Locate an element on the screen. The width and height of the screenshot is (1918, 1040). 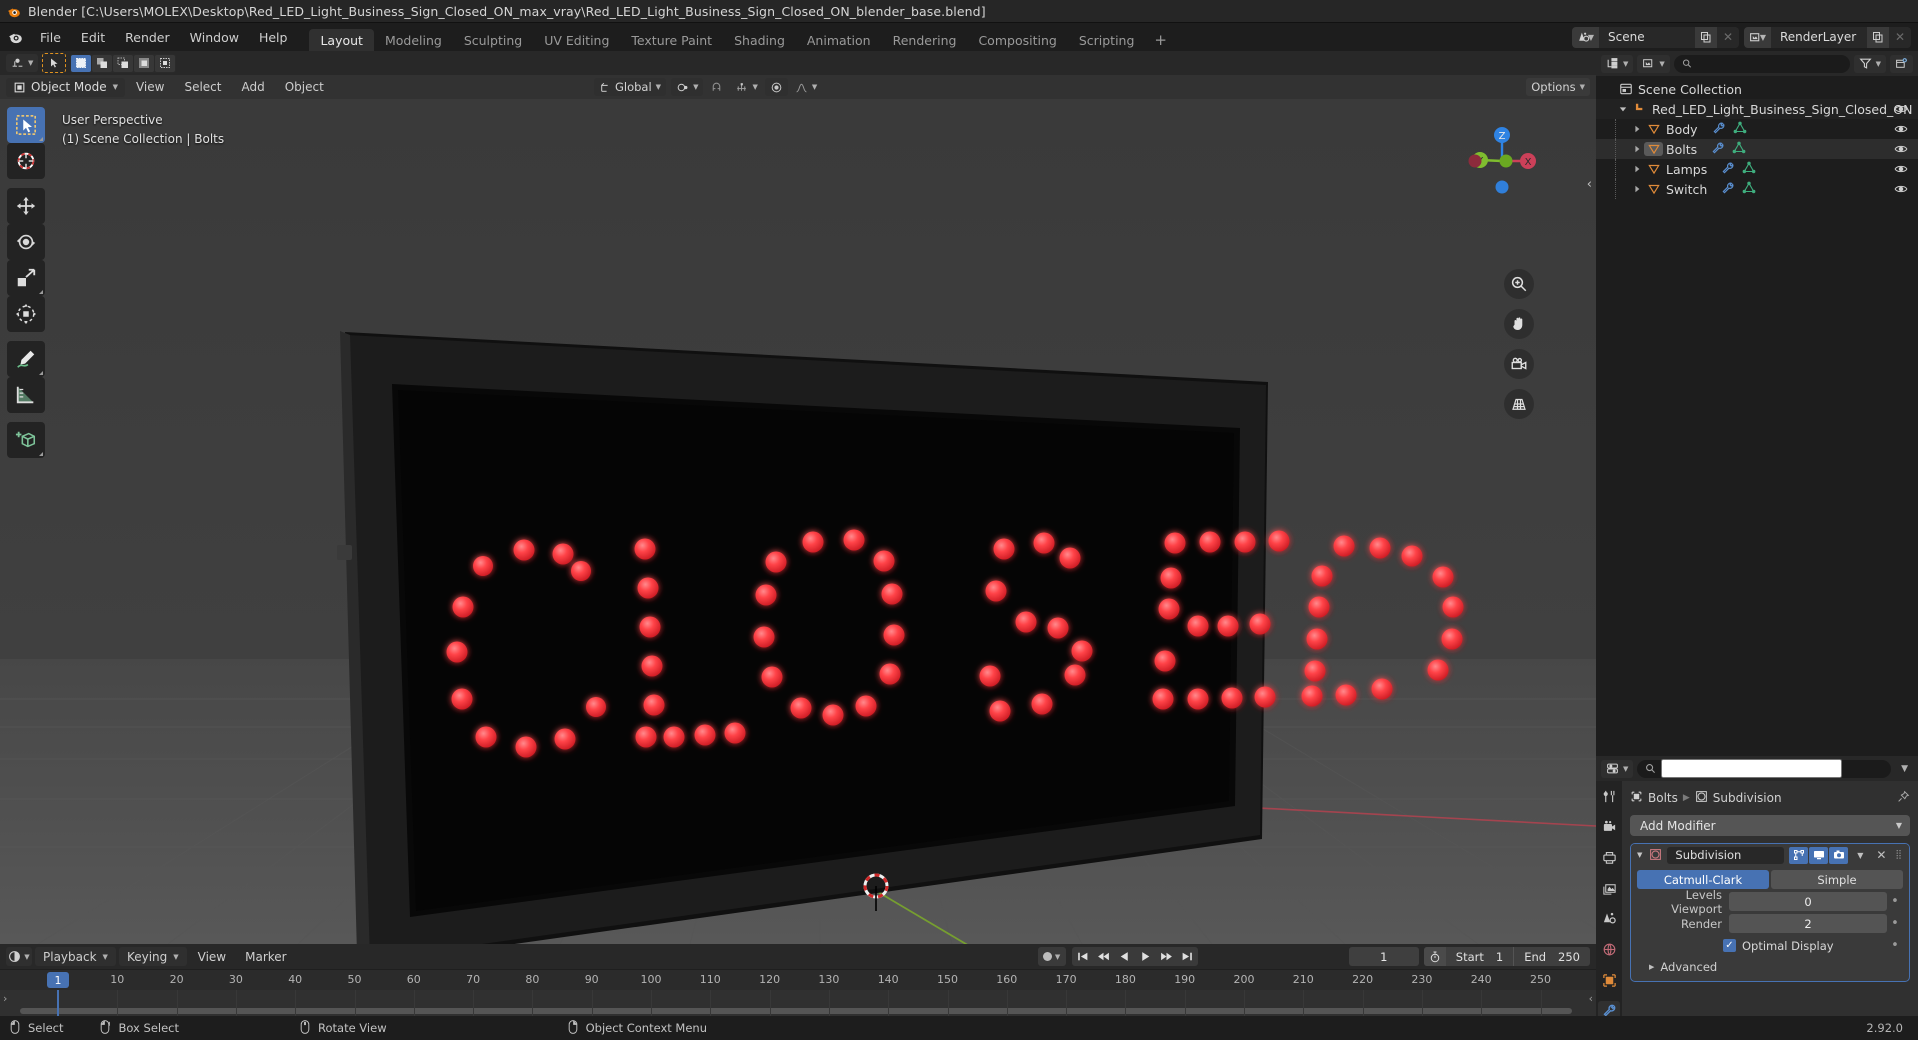
toggle-perspective-icon is located at coordinates (1519, 404).